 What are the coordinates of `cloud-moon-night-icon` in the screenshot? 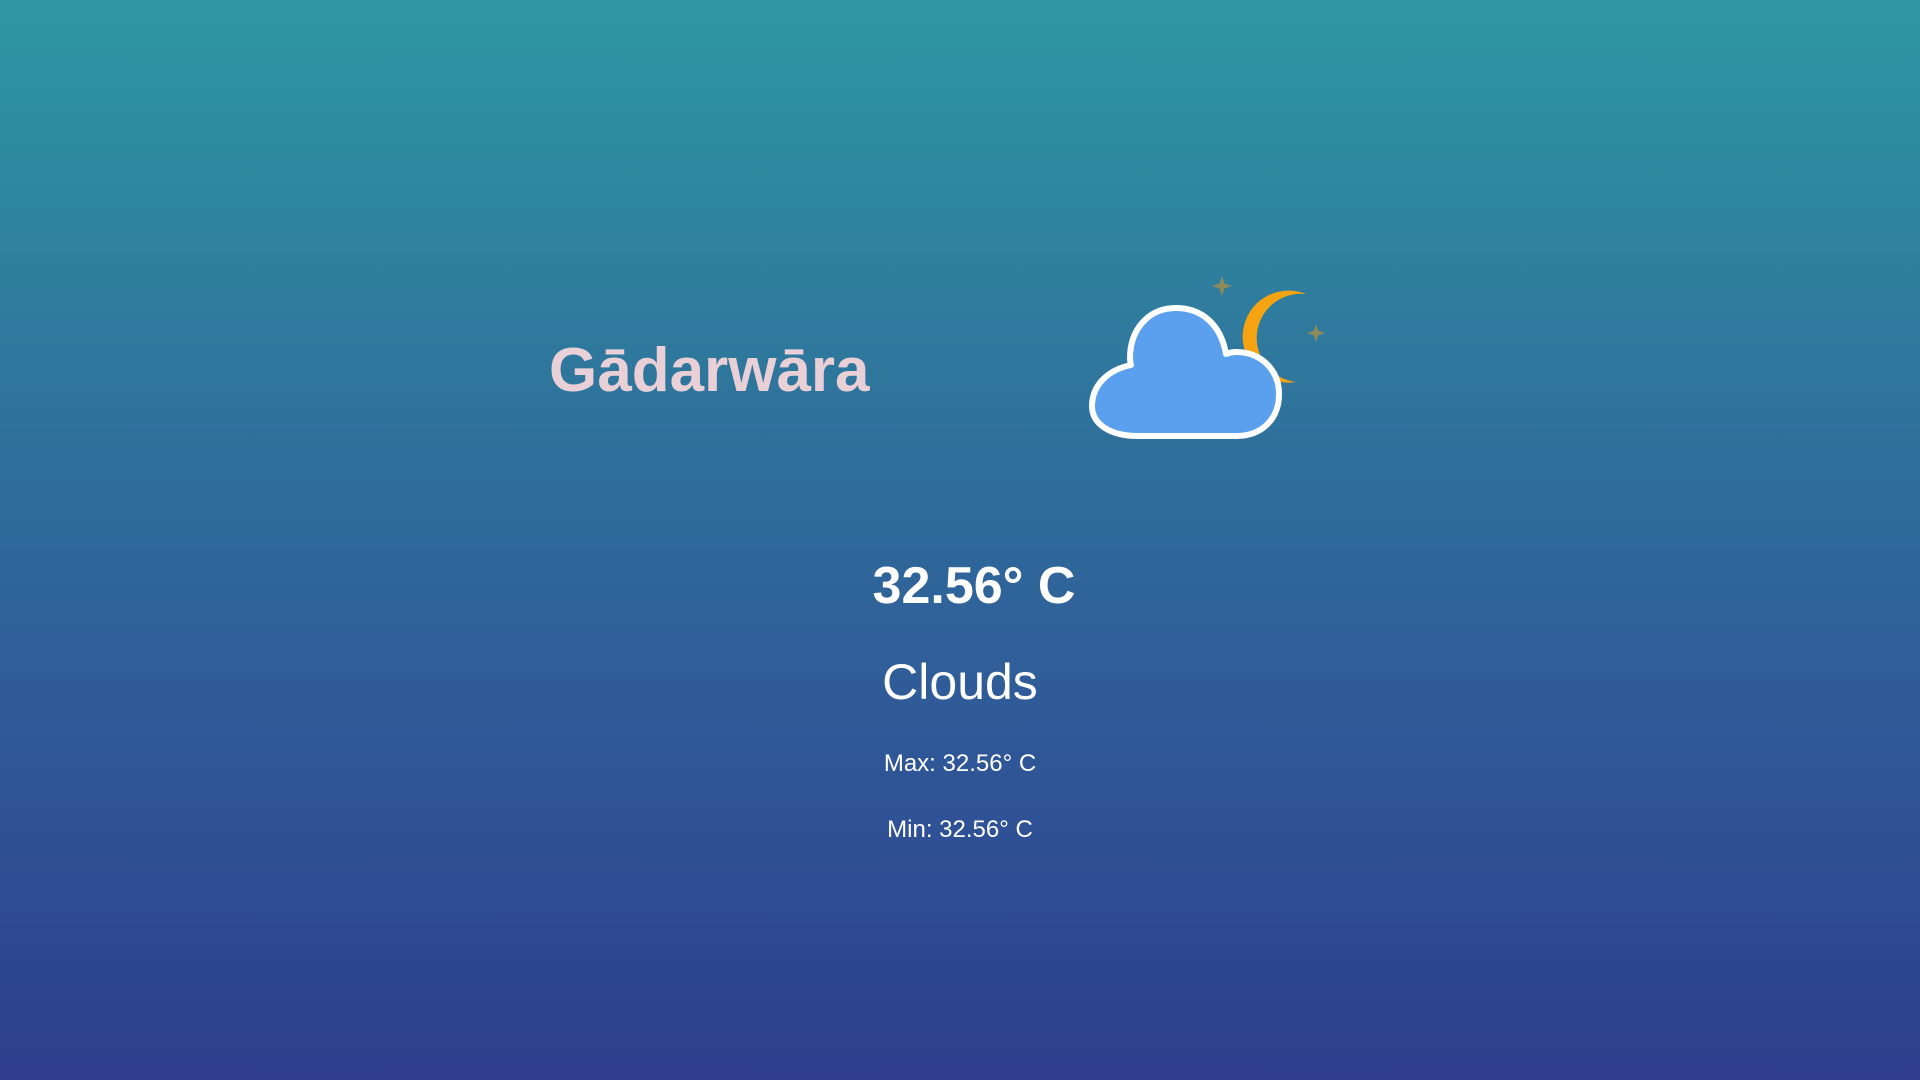 It's located at (1207, 357).